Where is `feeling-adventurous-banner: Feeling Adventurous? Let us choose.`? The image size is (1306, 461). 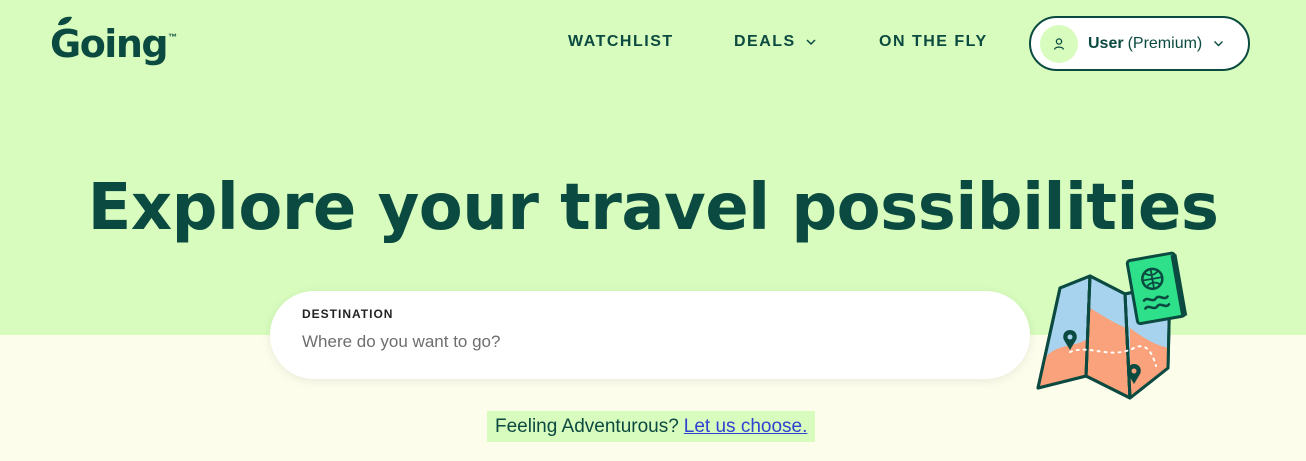
feeling-adventurous-banner: Feeling Adventurous? Let us choose. is located at coordinates (651, 426).